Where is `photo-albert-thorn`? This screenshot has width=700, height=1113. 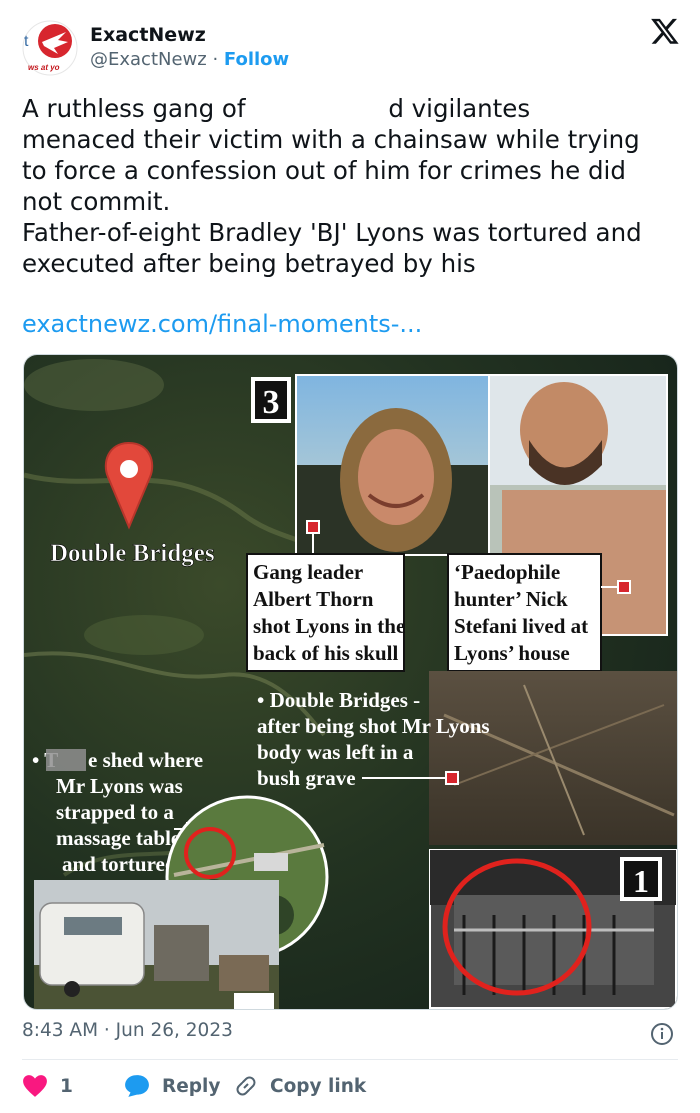 photo-albert-thorn is located at coordinates (396, 465).